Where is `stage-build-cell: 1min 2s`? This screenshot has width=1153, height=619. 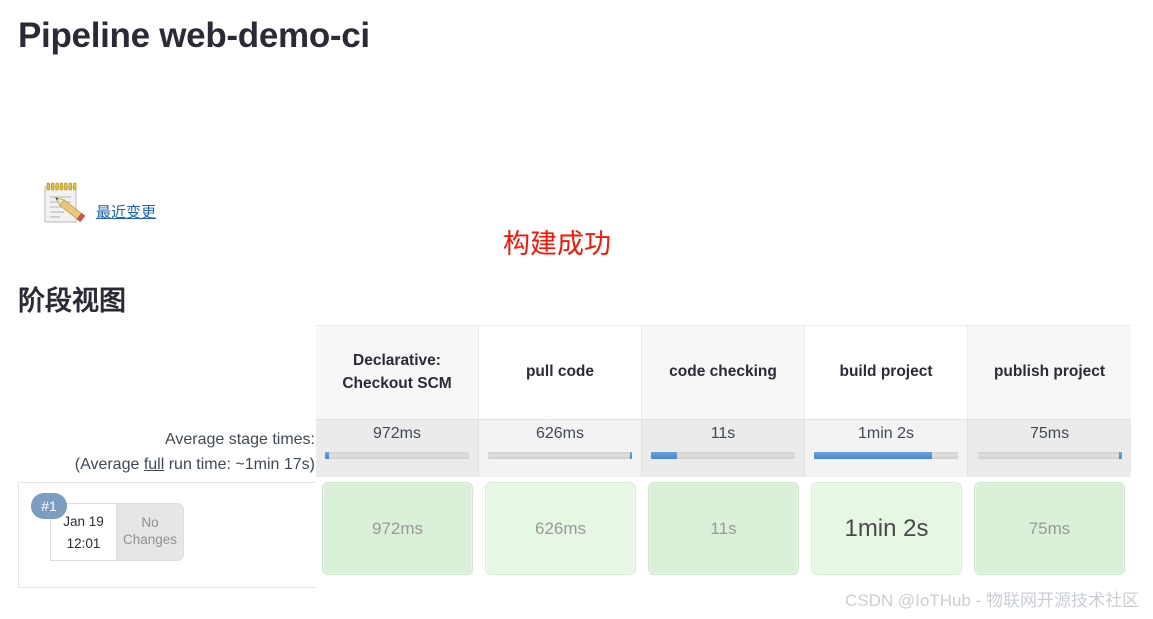
stage-build-cell: 1min 2s is located at coordinates (886, 529).